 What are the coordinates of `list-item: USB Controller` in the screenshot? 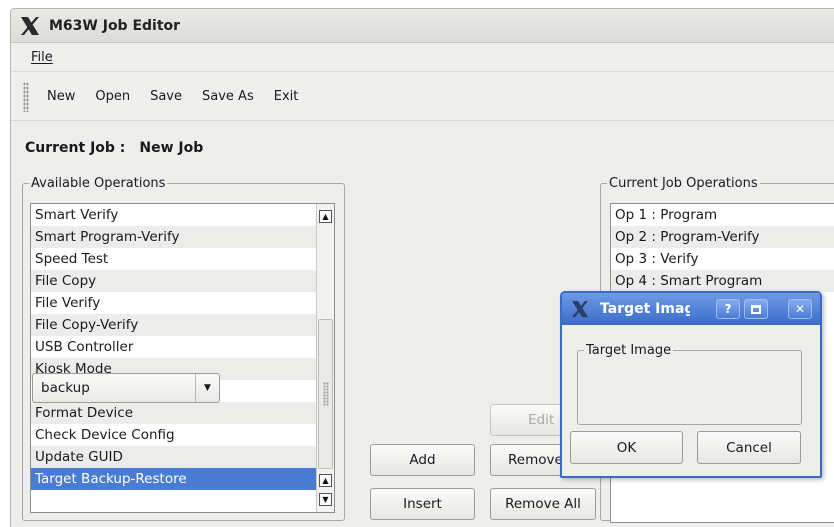 It's located at (173, 347).